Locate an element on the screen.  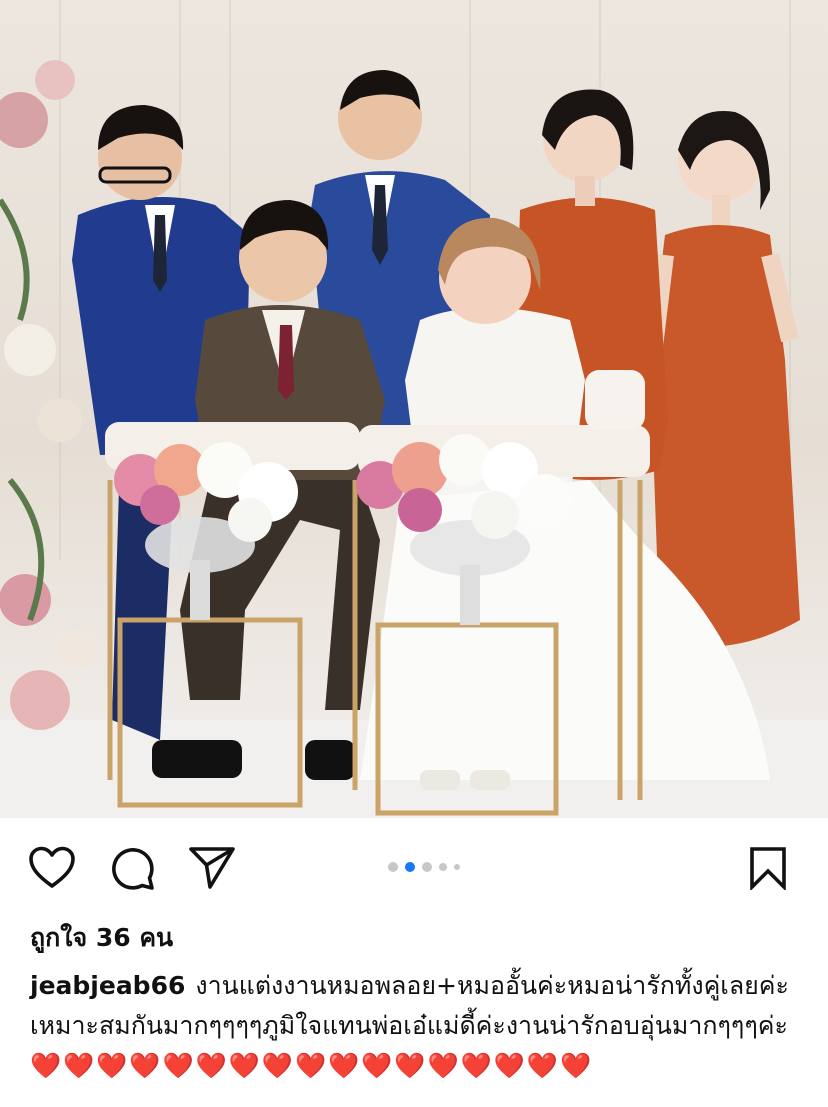
like-button is located at coordinates (52, 868).